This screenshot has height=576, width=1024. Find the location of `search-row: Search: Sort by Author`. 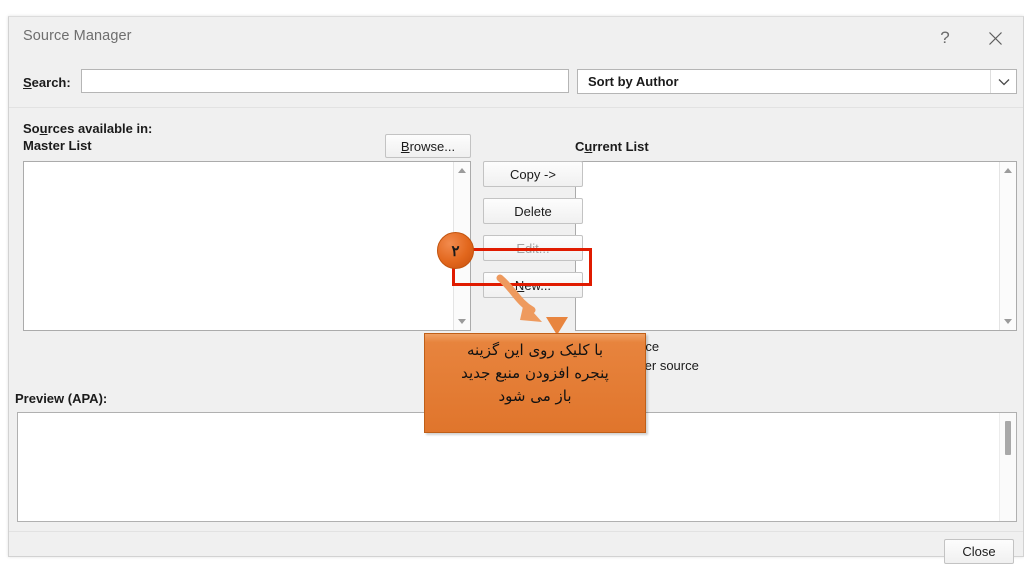

search-row: Search: Sort by Author is located at coordinates (516, 75).